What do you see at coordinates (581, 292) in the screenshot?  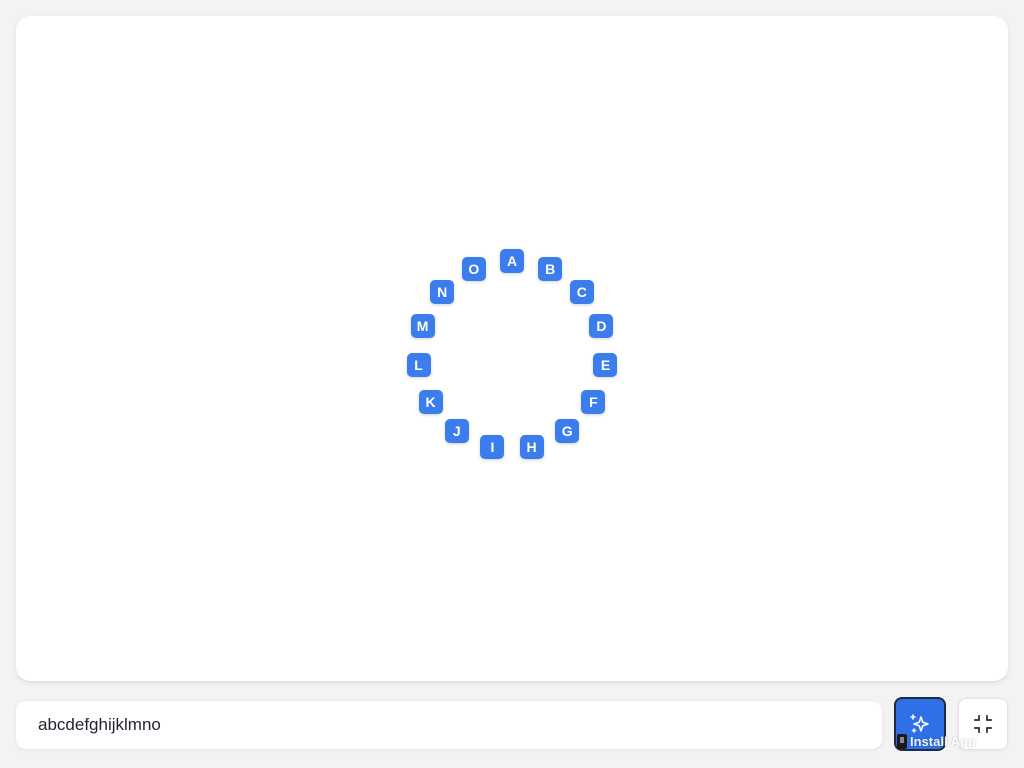 I see `letter-tile-c: C` at bounding box center [581, 292].